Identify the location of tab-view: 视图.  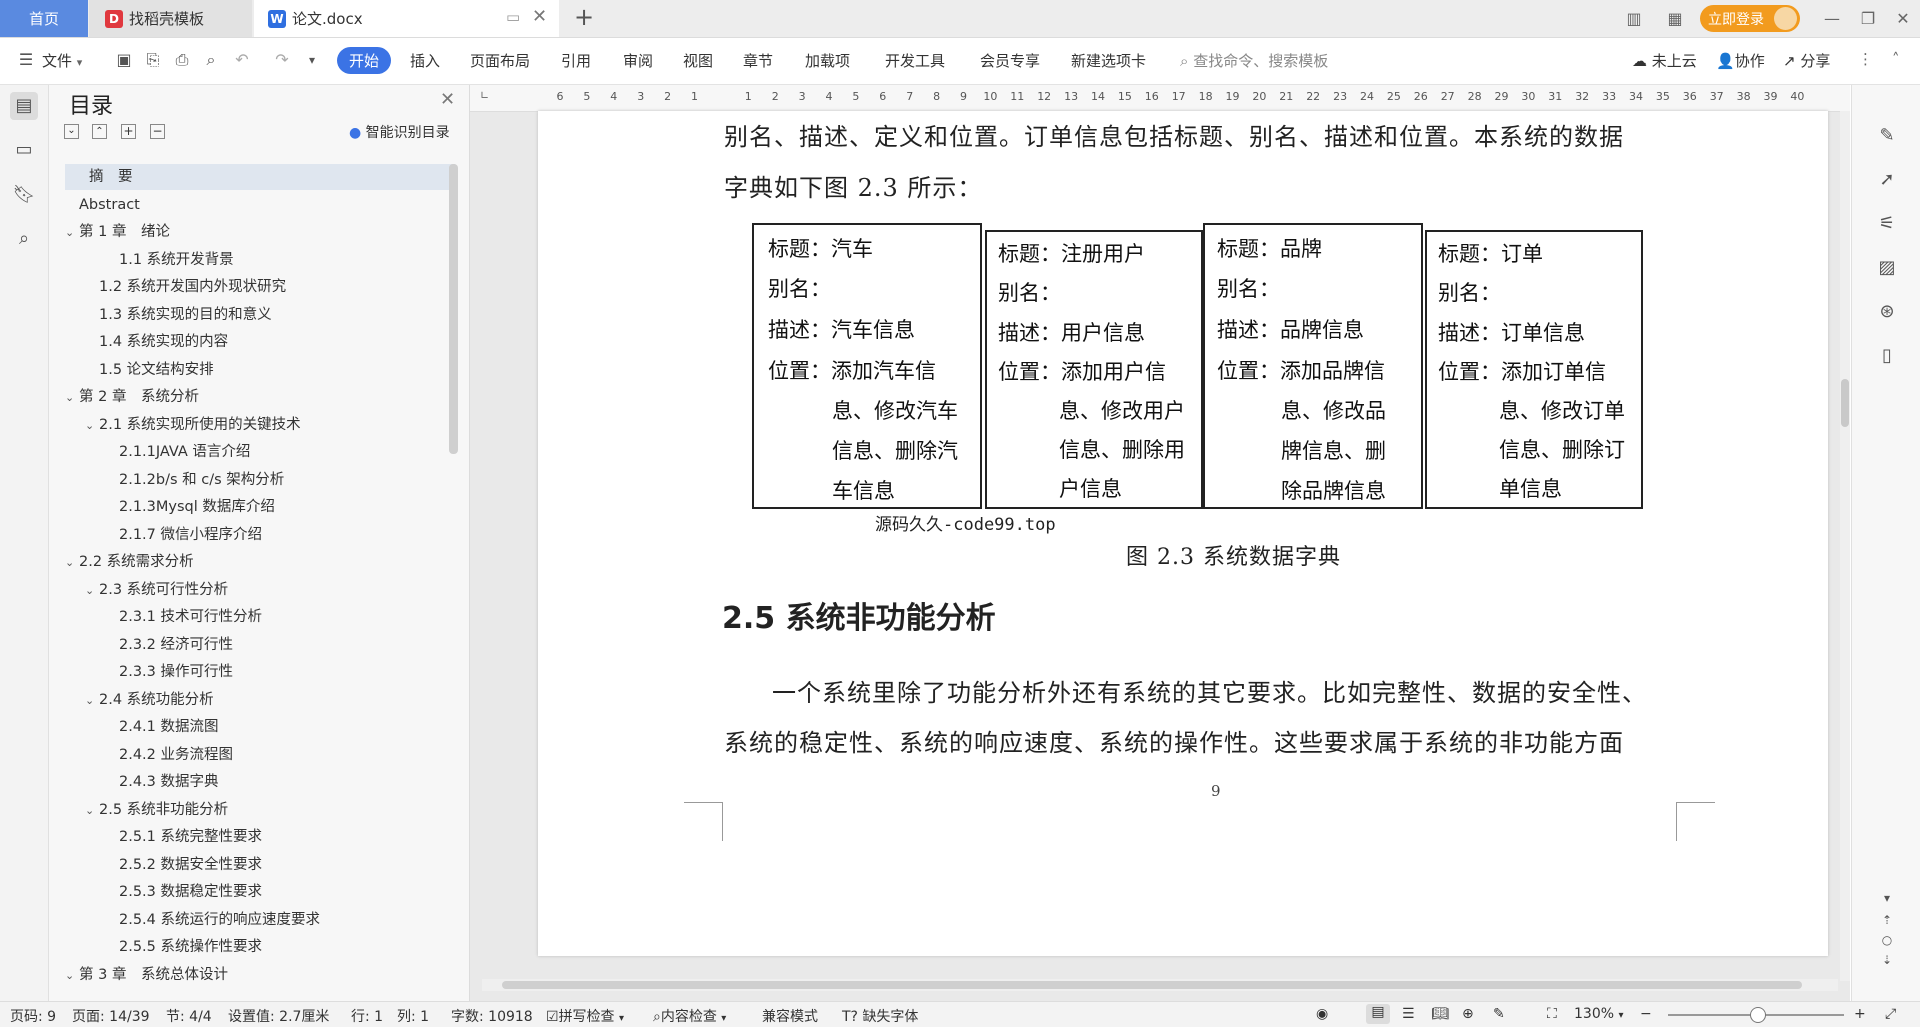
(698, 60).